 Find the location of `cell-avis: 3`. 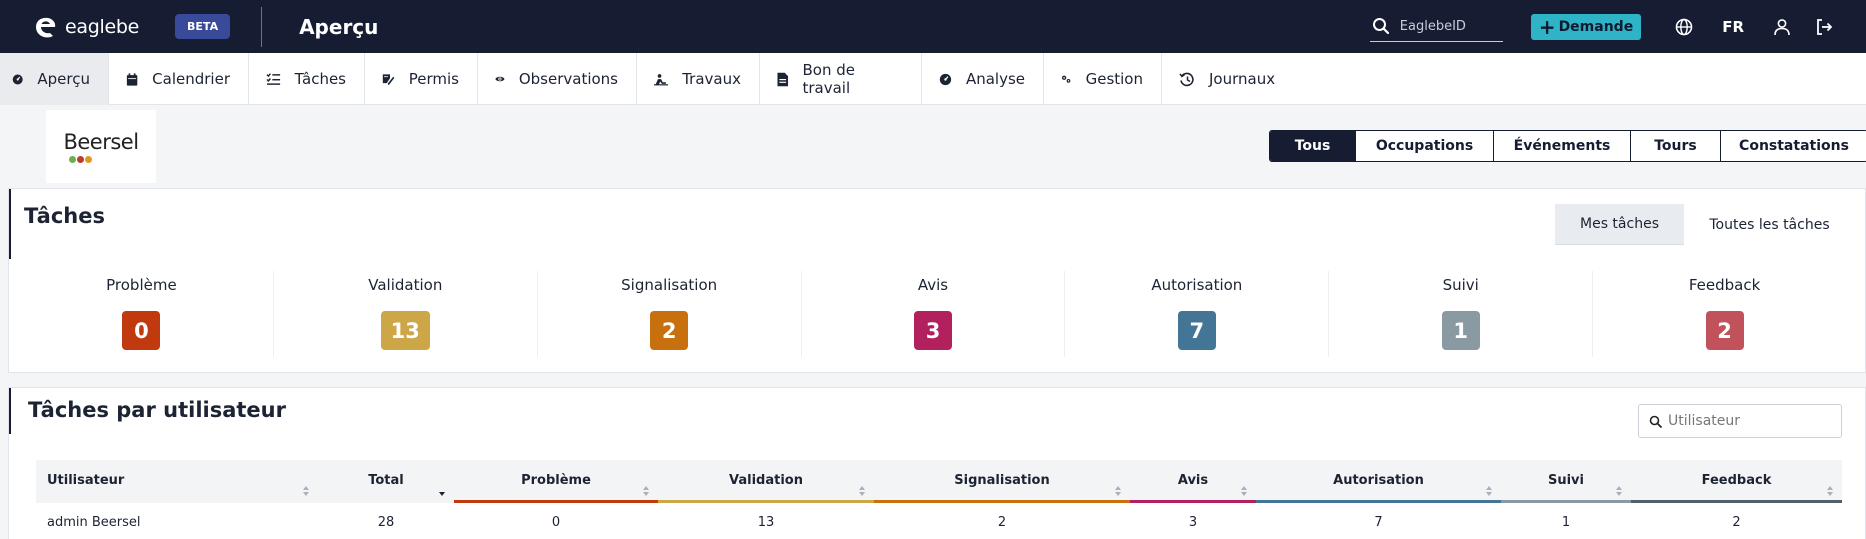

cell-avis: 3 is located at coordinates (1193, 522).